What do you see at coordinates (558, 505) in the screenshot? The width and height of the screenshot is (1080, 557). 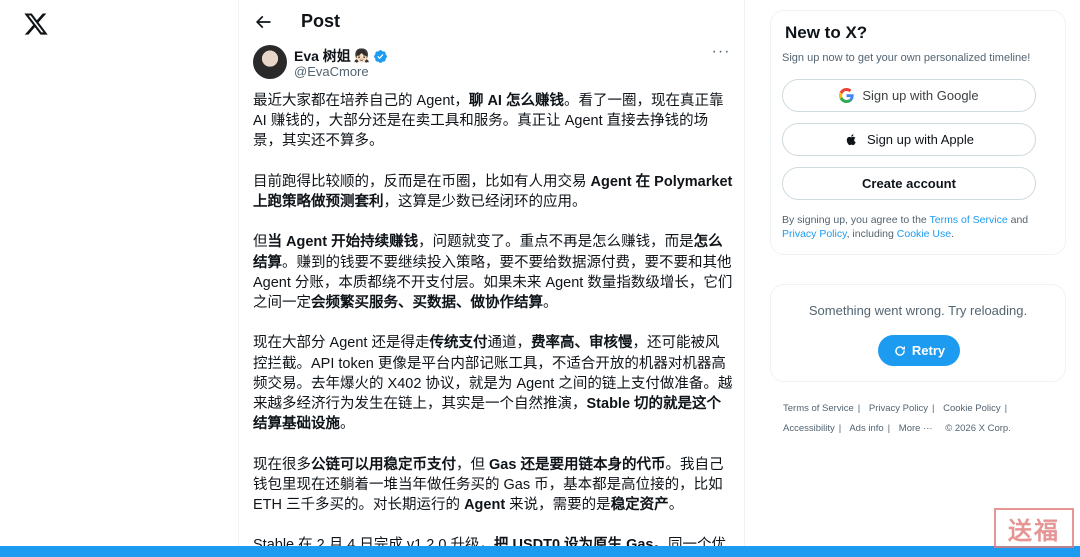 I see `post-text-run: 来说，需要的是` at bounding box center [558, 505].